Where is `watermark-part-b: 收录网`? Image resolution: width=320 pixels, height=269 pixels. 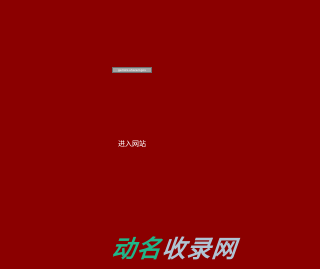
watermark-part-b: 收录网 is located at coordinates (199, 249).